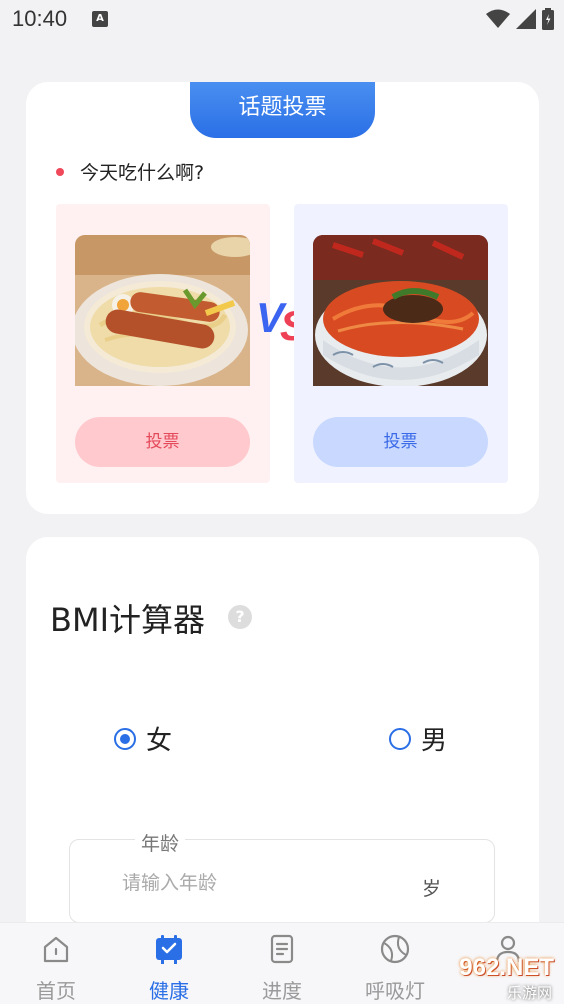  Describe the element at coordinates (262, 883) in the screenshot. I see `age-input` at that location.